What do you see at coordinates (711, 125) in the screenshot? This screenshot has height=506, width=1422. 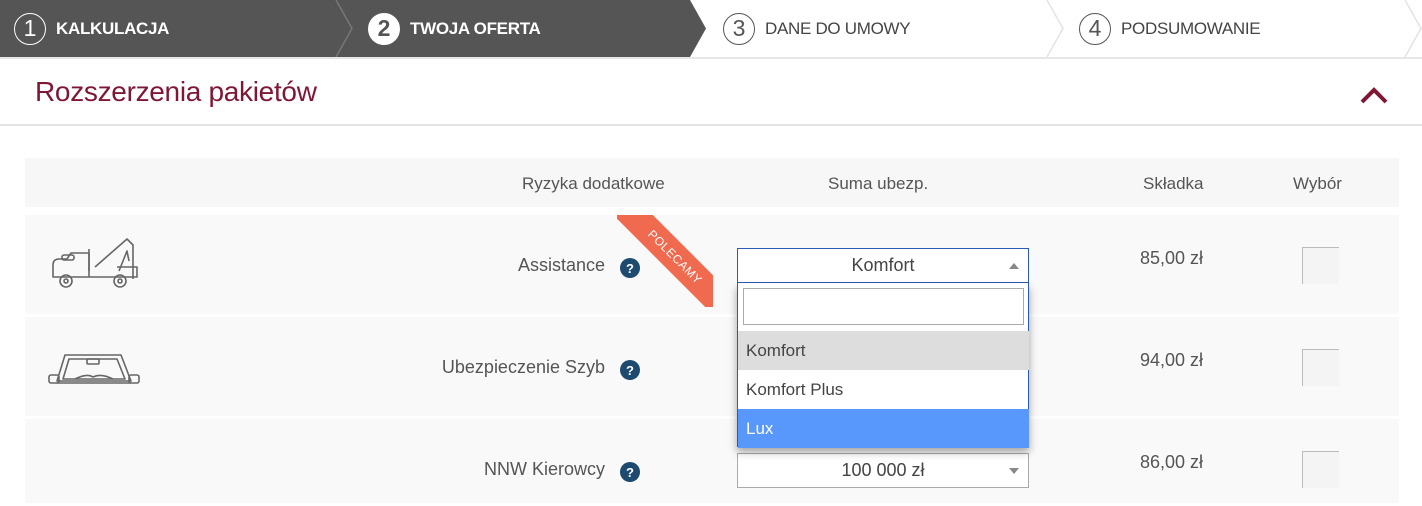 I see `section-divider` at bounding box center [711, 125].